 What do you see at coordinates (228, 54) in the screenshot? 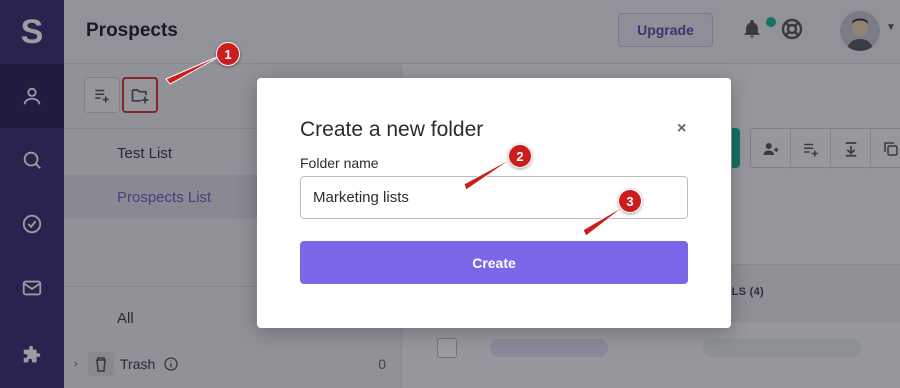
I see `annotation-badge-1: 1` at bounding box center [228, 54].